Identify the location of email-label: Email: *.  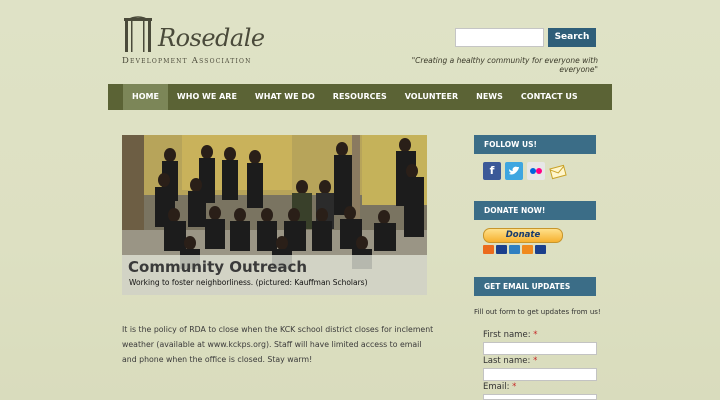
(499, 387).